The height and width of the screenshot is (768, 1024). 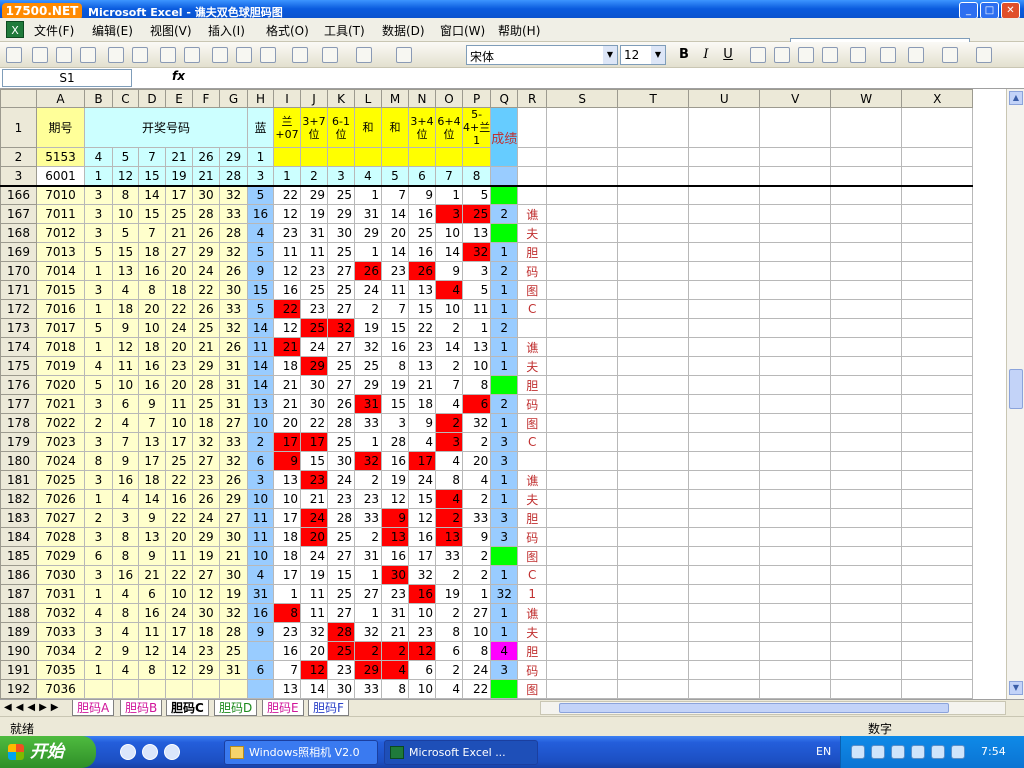 I want to click on cell-draw: 16, so click(x=152, y=366).